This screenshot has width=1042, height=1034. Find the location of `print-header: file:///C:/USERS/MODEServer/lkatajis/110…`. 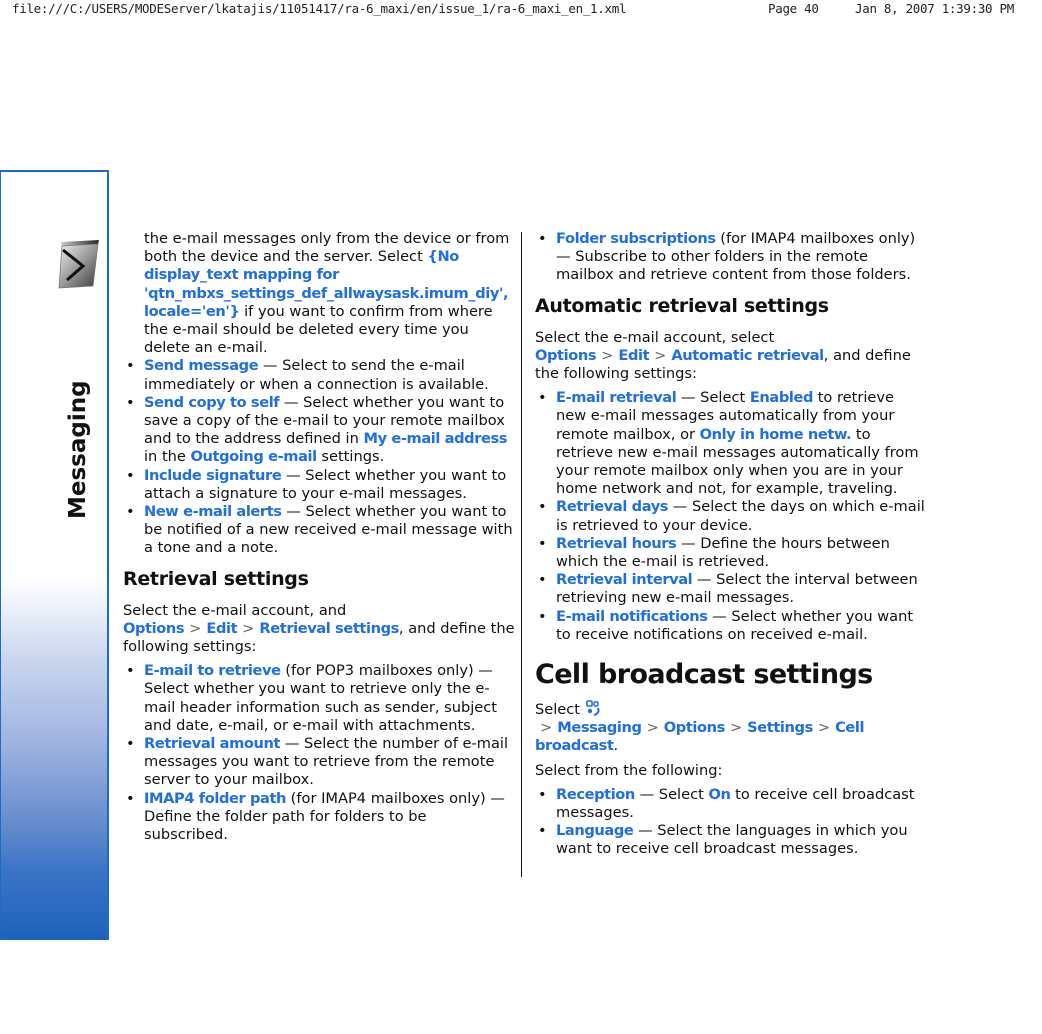

print-header: file:///C:/USERS/MODEServer/lkatajis/110… is located at coordinates (521, 10).